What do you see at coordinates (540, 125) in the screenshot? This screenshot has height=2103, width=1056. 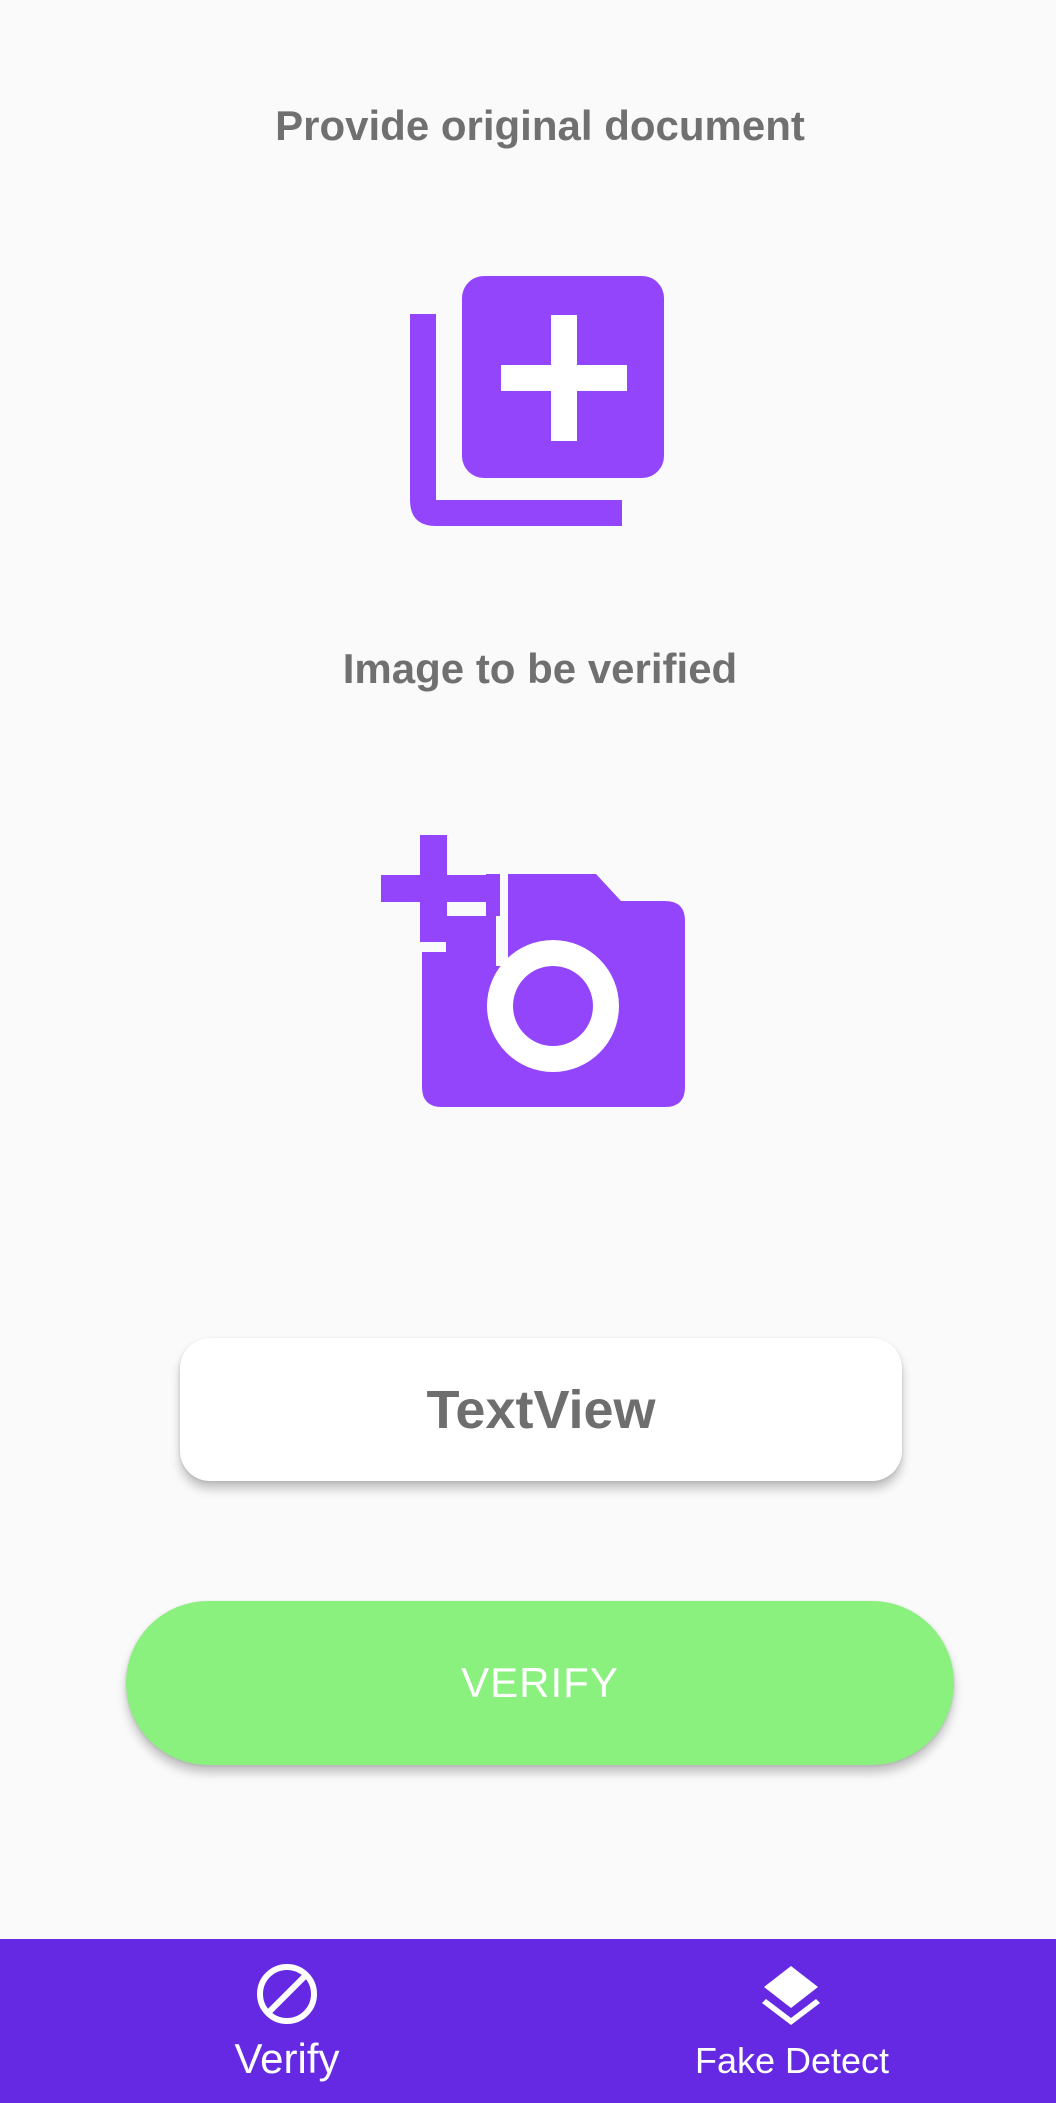 I see `original-document-title: Provide original document` at bounding box center [540, 125].